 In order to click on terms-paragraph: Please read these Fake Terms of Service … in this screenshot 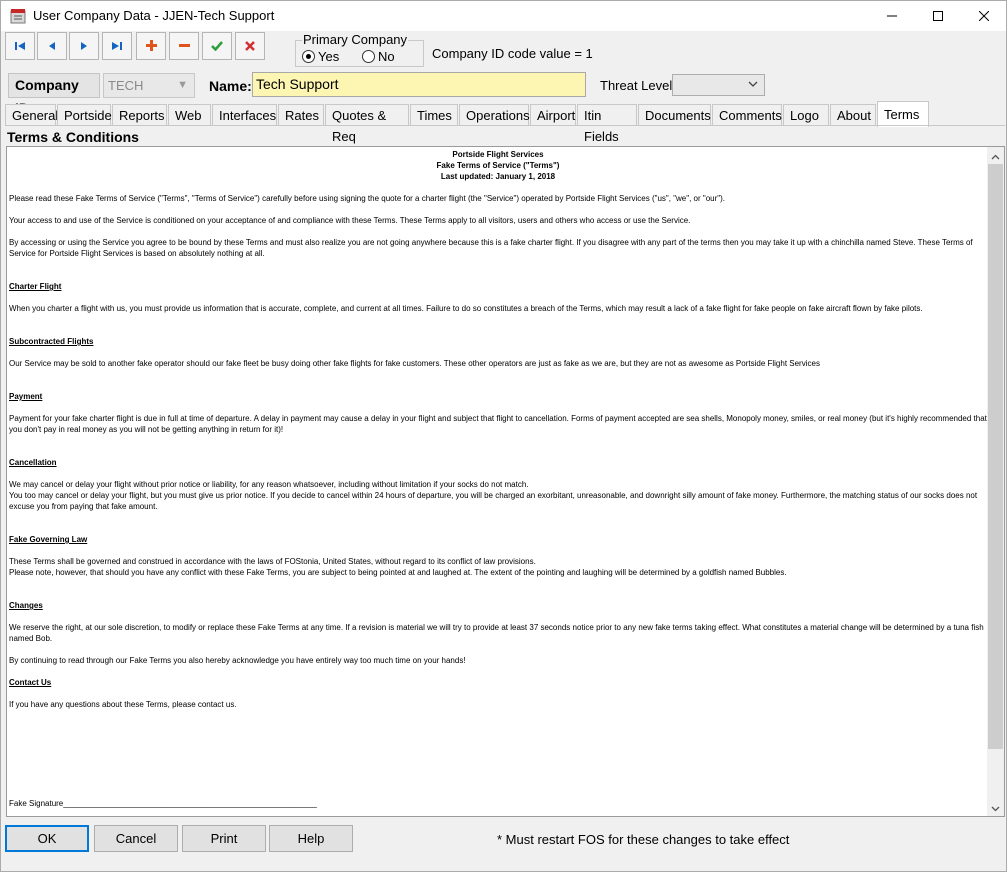, I will do `click(367, 198)`.